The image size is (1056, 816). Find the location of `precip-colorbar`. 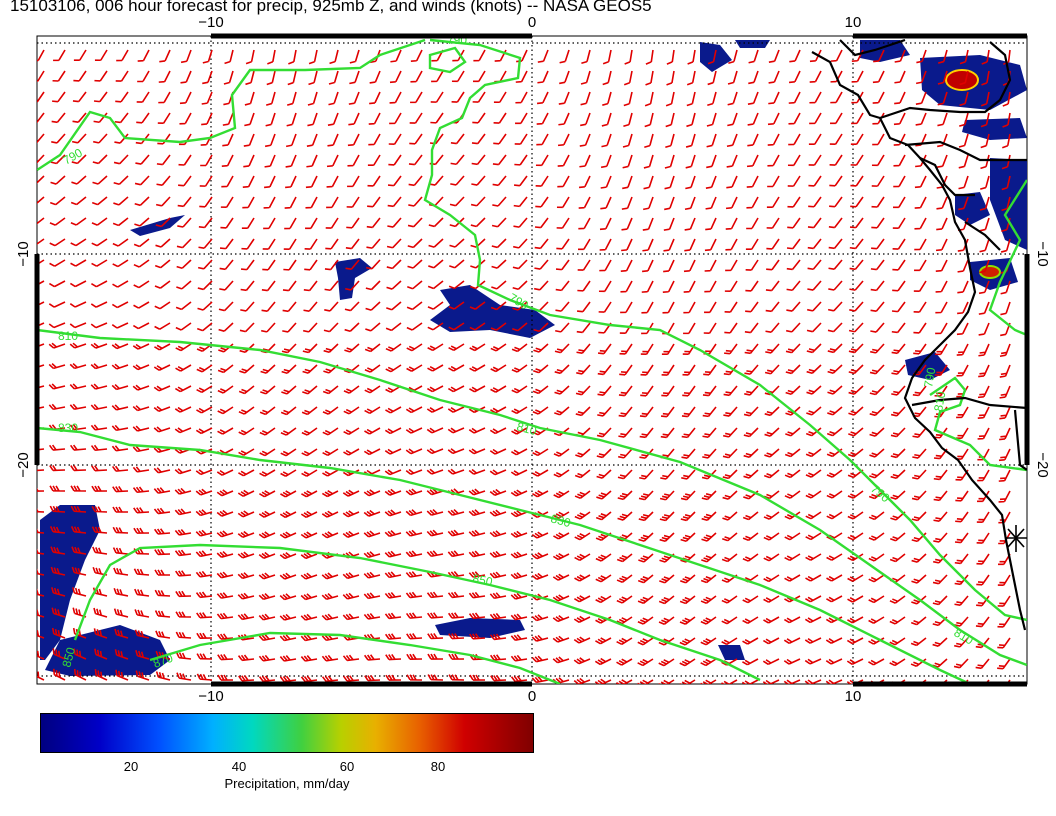

precip-colorbar is located at coordinates (287, 733).